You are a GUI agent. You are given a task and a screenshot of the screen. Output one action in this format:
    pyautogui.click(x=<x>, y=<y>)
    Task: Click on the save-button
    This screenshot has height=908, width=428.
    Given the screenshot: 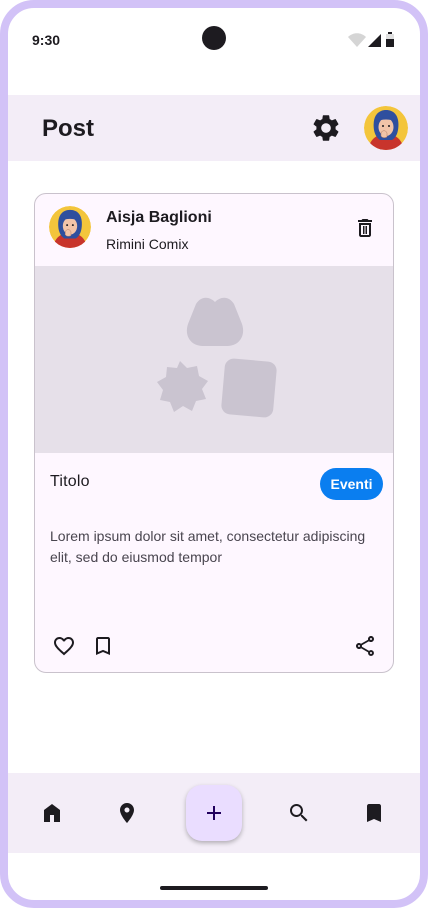 What is the action you would take?
    pyautogui.click(x=103, y=646)
    